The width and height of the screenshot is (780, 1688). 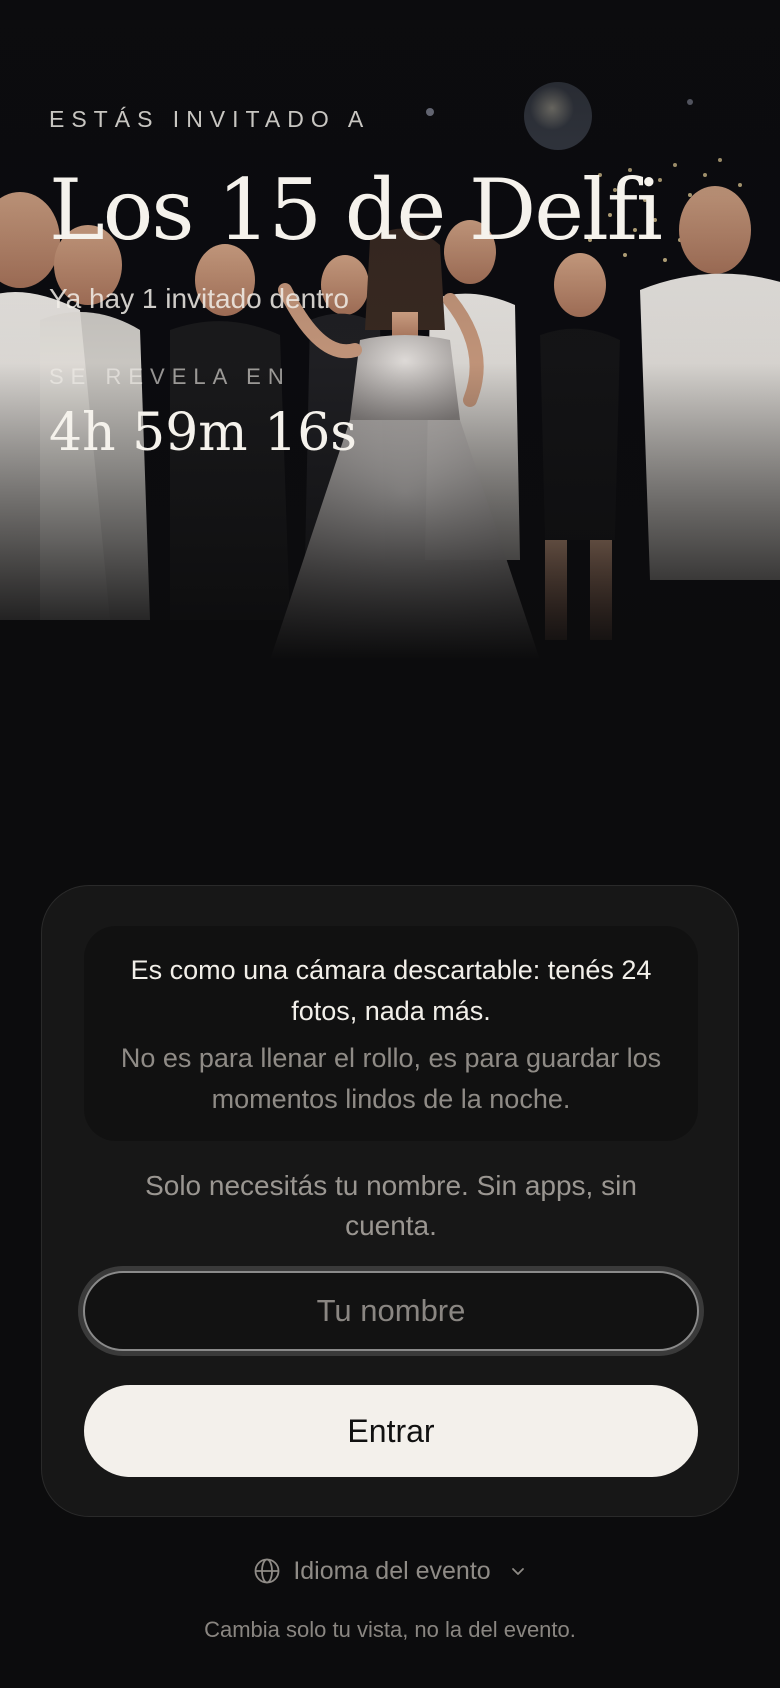 I want to click on language-selector: Idioma del evento, so click(x=389, y=1571).